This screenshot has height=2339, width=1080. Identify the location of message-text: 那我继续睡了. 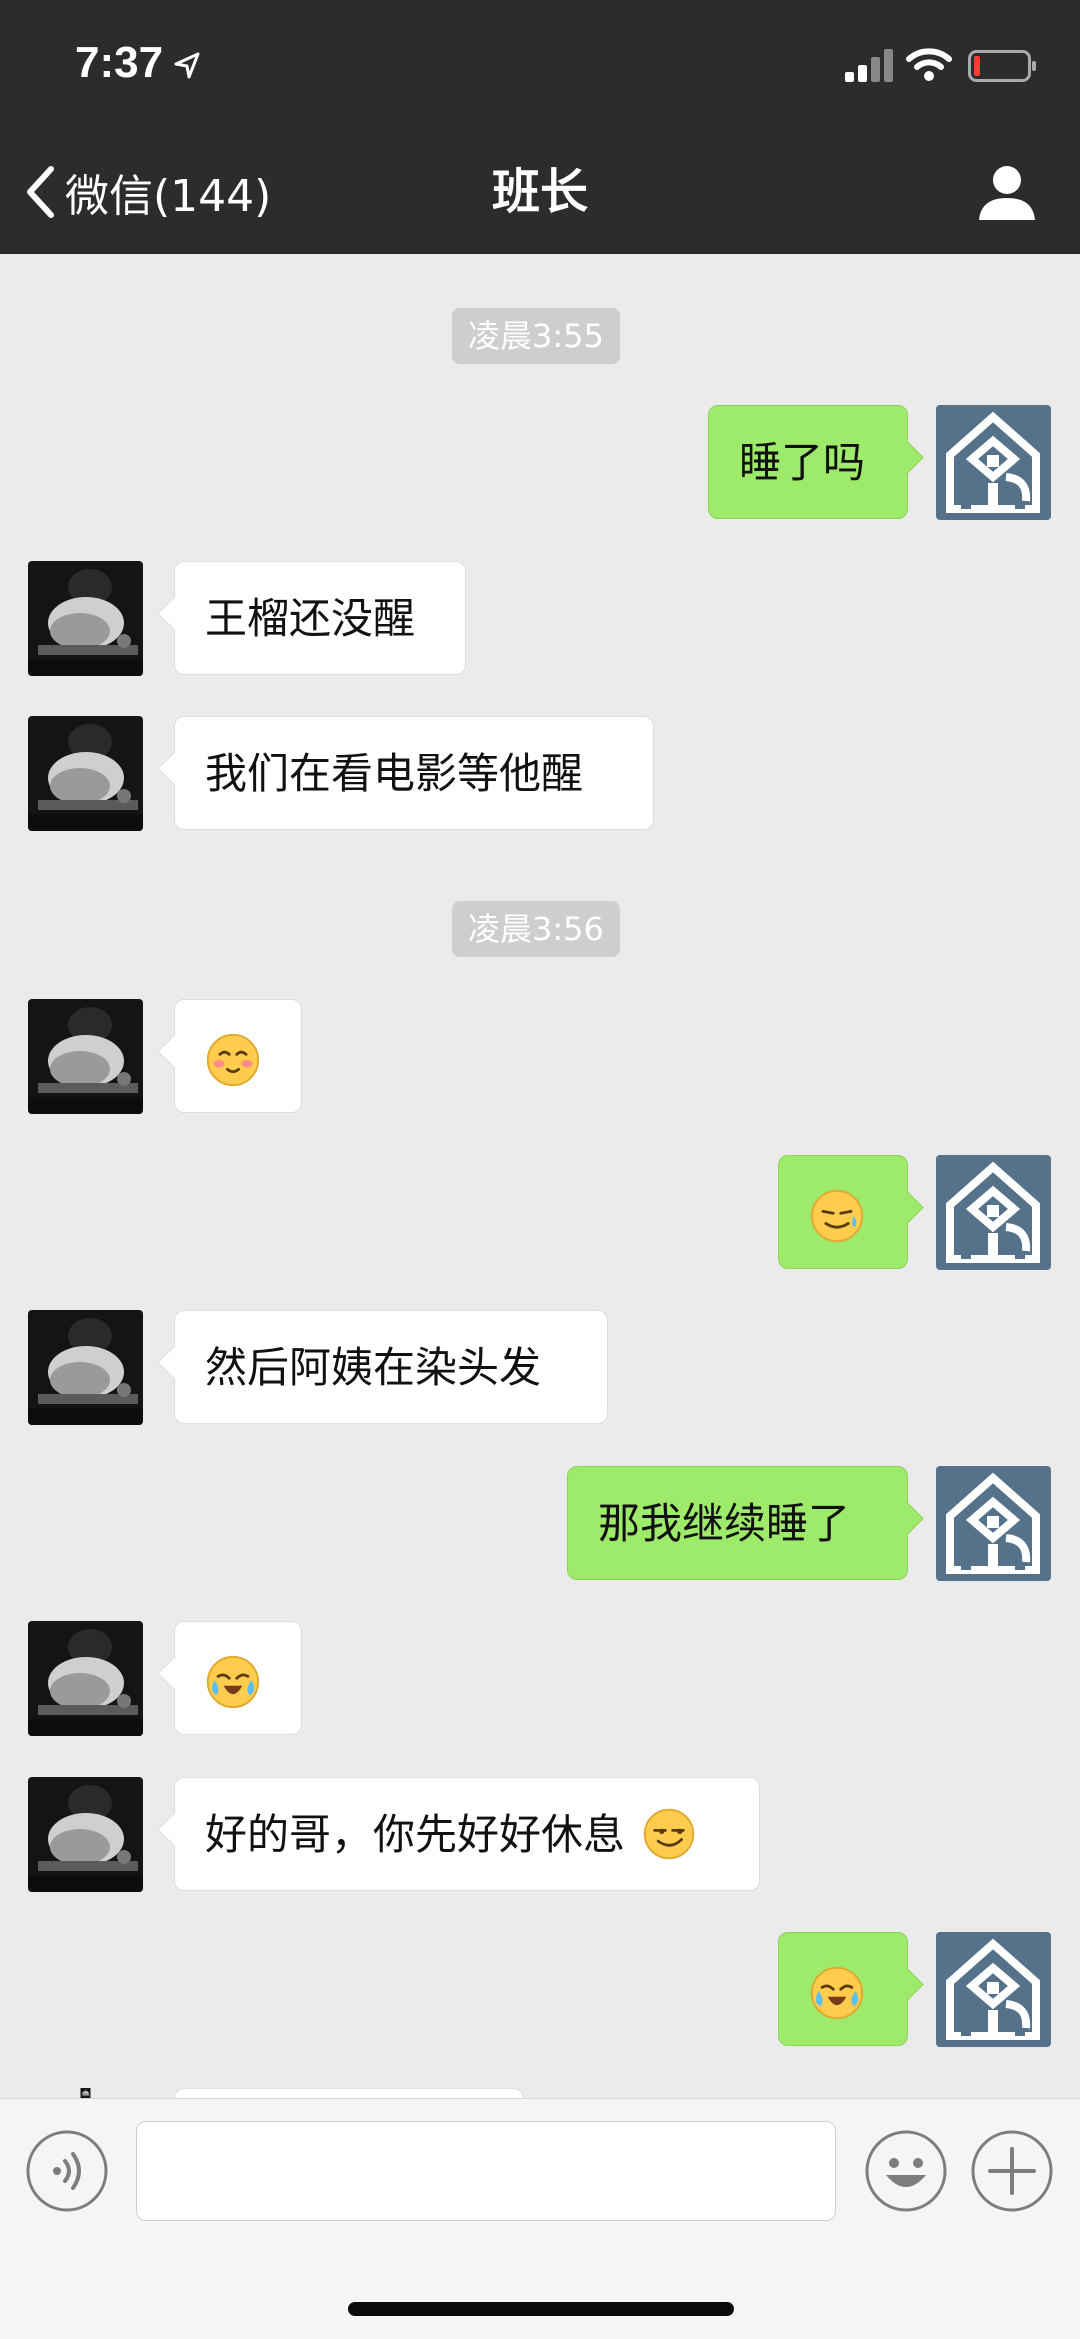
(724, 1523).